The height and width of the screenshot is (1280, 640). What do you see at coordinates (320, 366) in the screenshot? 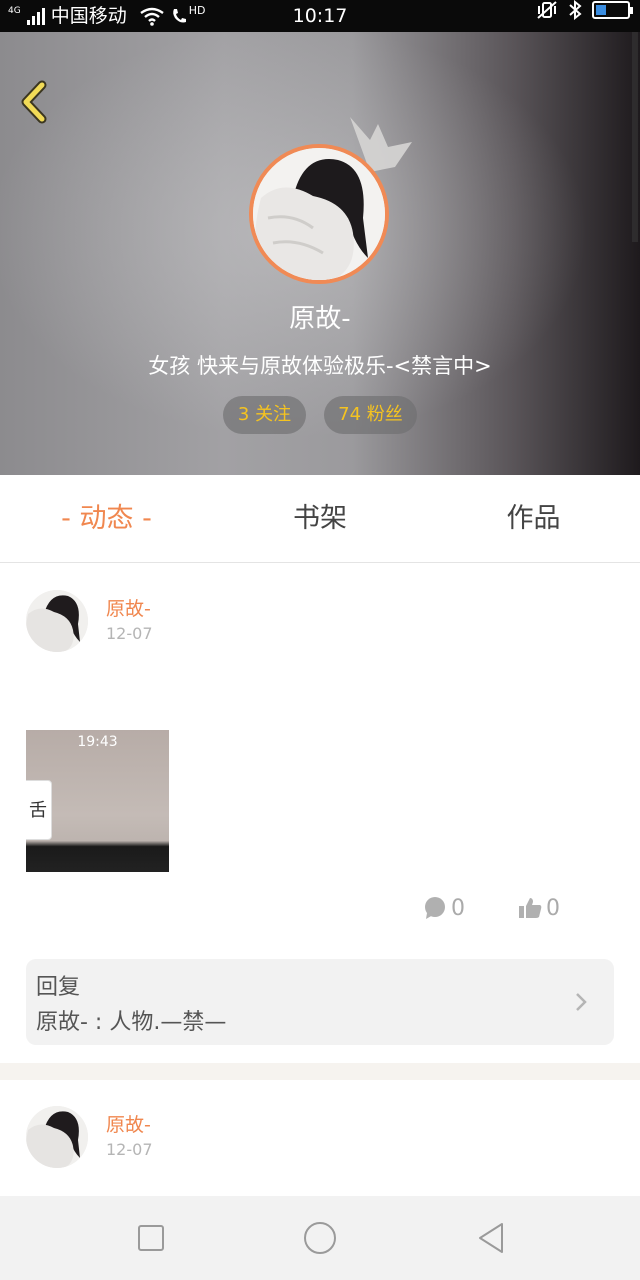
I see `profile-bio: 女孩 快来与原故体验极乐-<禁言中>` at bounding box center [320, 366].